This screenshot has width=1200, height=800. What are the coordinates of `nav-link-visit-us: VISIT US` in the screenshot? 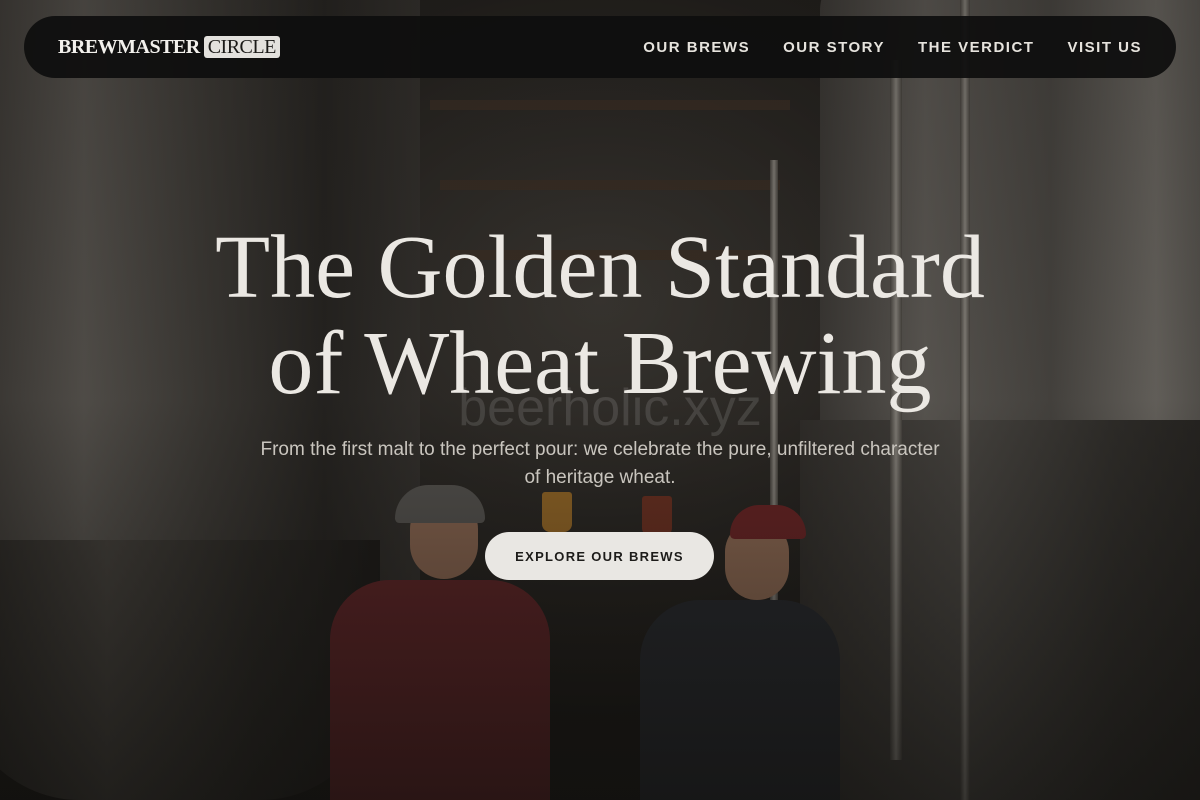 It's located at (1104, 47).